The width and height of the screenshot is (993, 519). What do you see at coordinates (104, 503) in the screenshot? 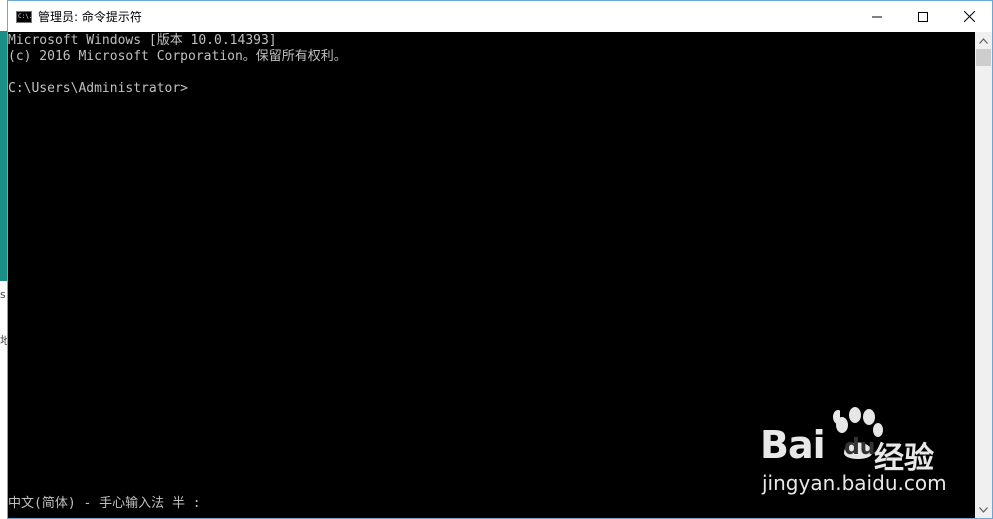
I see `ime-status-bar: 中文(简体) - 手心输入法 半 :` at bounding box center [104, 503].